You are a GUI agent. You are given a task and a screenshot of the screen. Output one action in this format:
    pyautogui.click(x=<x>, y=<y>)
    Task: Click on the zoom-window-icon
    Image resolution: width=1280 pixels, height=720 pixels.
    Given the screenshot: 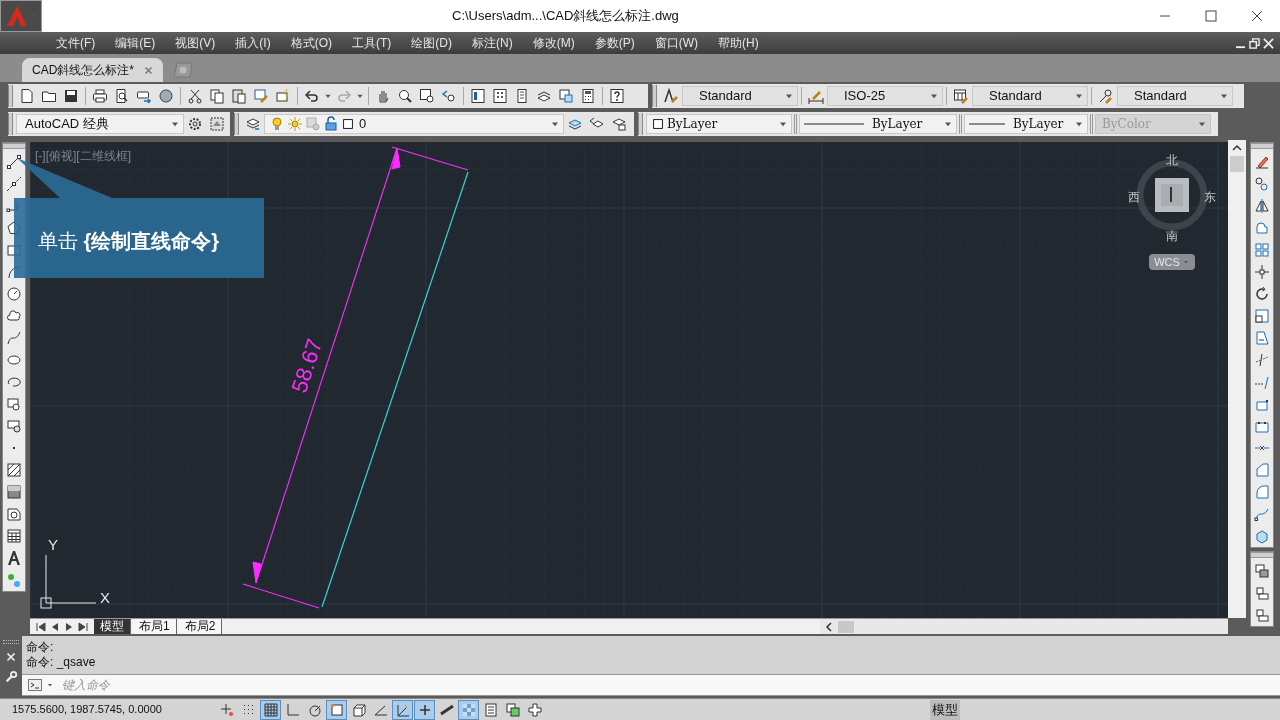 What is the action you would take?
    pyautogui.click(x=427, y=96)
    